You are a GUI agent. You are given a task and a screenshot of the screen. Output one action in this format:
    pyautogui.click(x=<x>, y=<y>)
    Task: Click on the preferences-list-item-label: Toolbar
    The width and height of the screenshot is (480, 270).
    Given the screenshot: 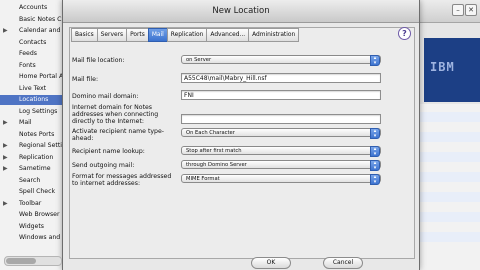 What is the action you would take?
    pyautogui.click(x=30, y=203)
    